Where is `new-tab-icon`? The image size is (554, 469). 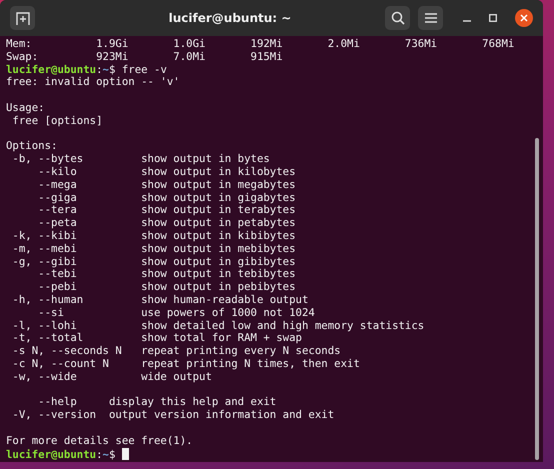
new-tab-icon is located at coordinates (23, 18).